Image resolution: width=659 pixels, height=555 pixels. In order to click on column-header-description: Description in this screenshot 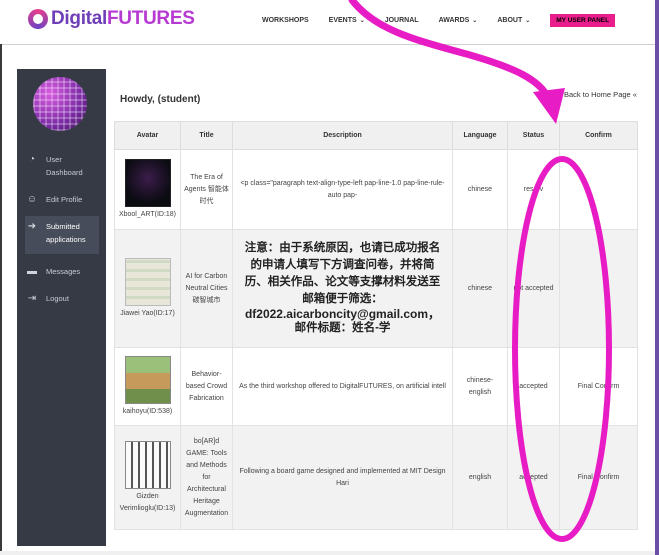, I will do `click(342, 135)`.